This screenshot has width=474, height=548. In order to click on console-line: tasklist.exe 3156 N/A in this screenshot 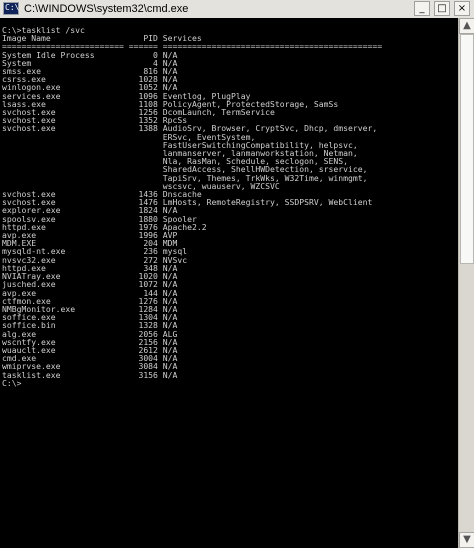, I will do `click(90, 374)`.